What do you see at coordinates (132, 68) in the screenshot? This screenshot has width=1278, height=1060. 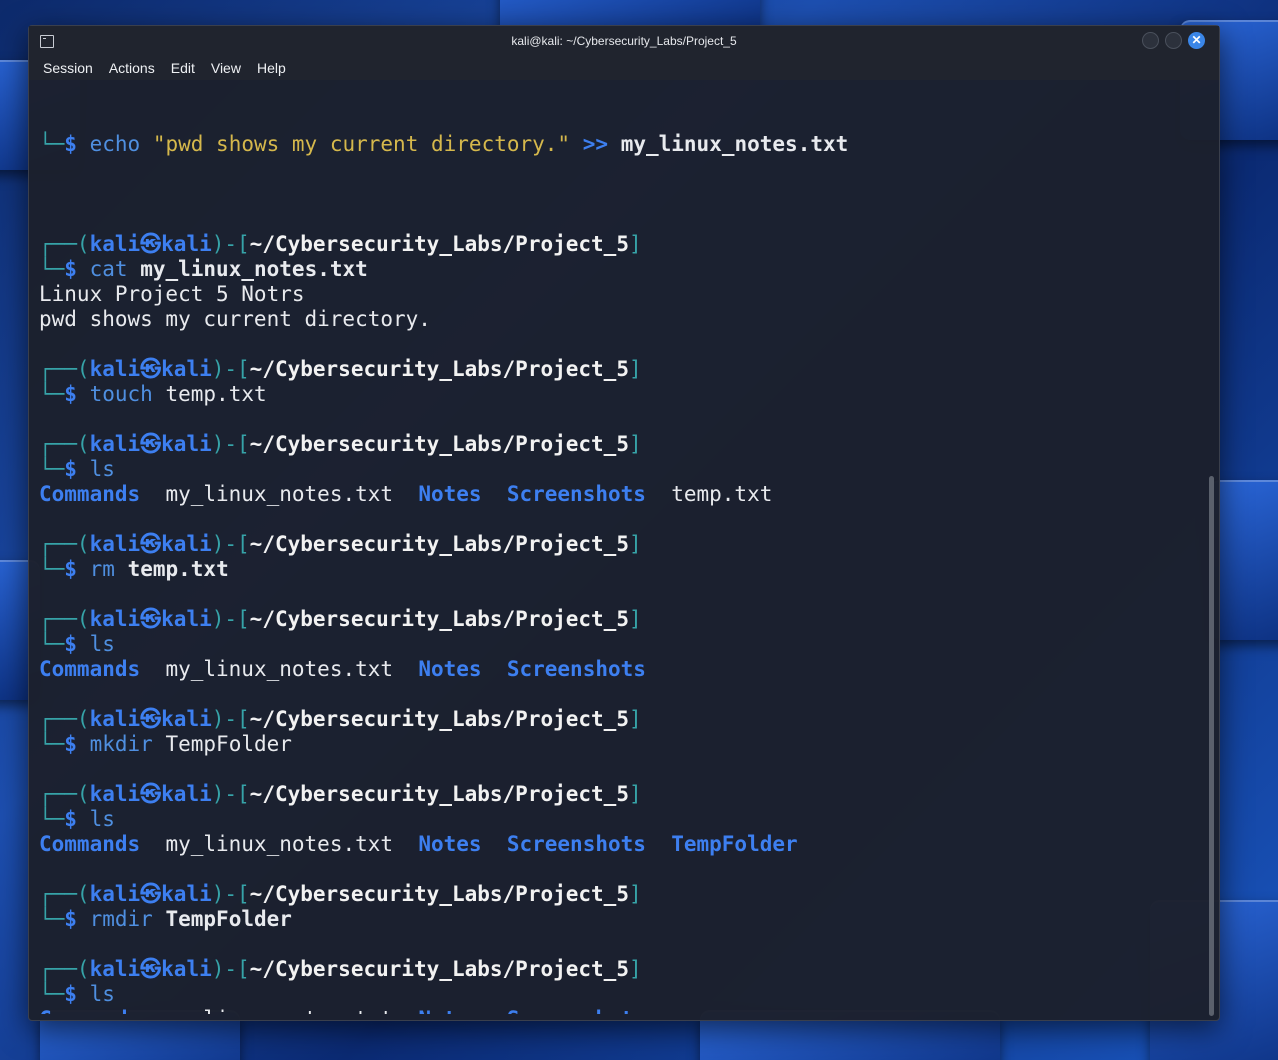 I see `menu-actions: Actions` at bounding box center [132, 68].